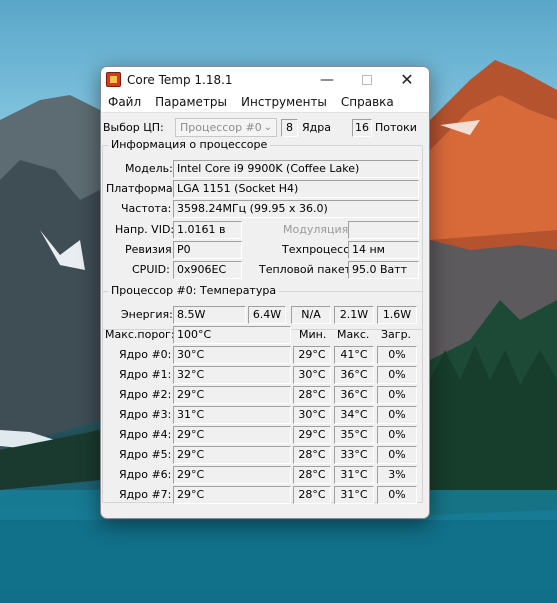  Describe the element at coordinates (265, 79) in the screenshot. I see `title-bar: Core Temp 1.18.1 — ✕` at that location.